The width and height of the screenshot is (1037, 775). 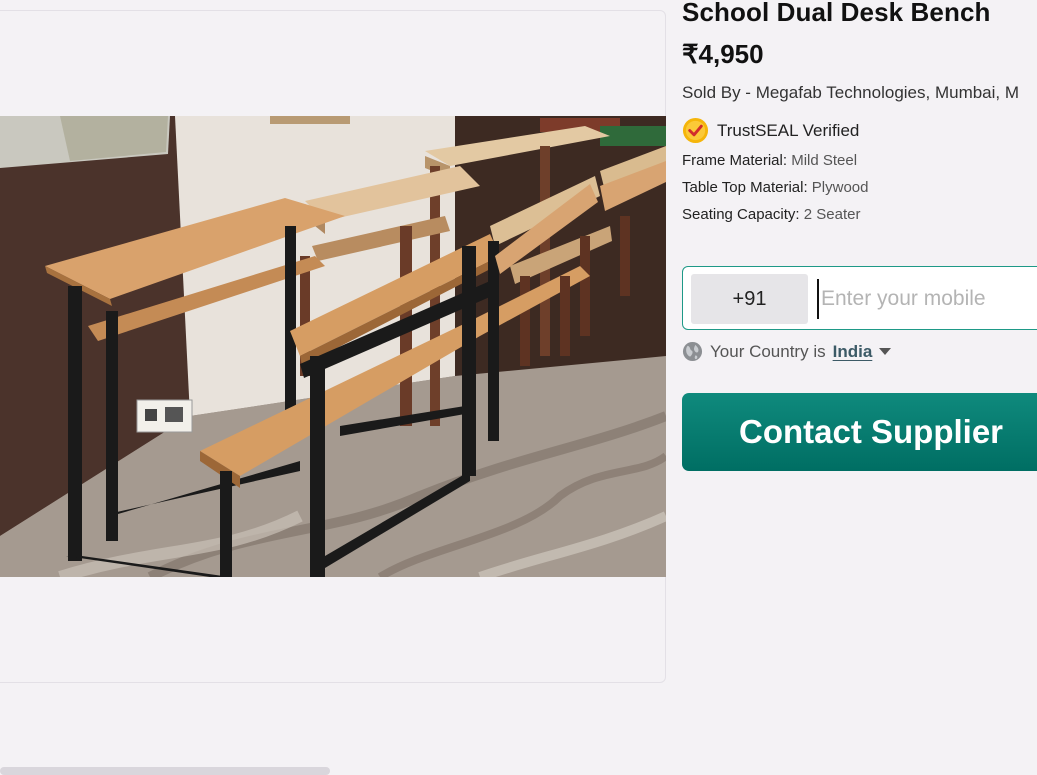 I want to click on spec-label: Frame Material:, so click(x=735, y=160).